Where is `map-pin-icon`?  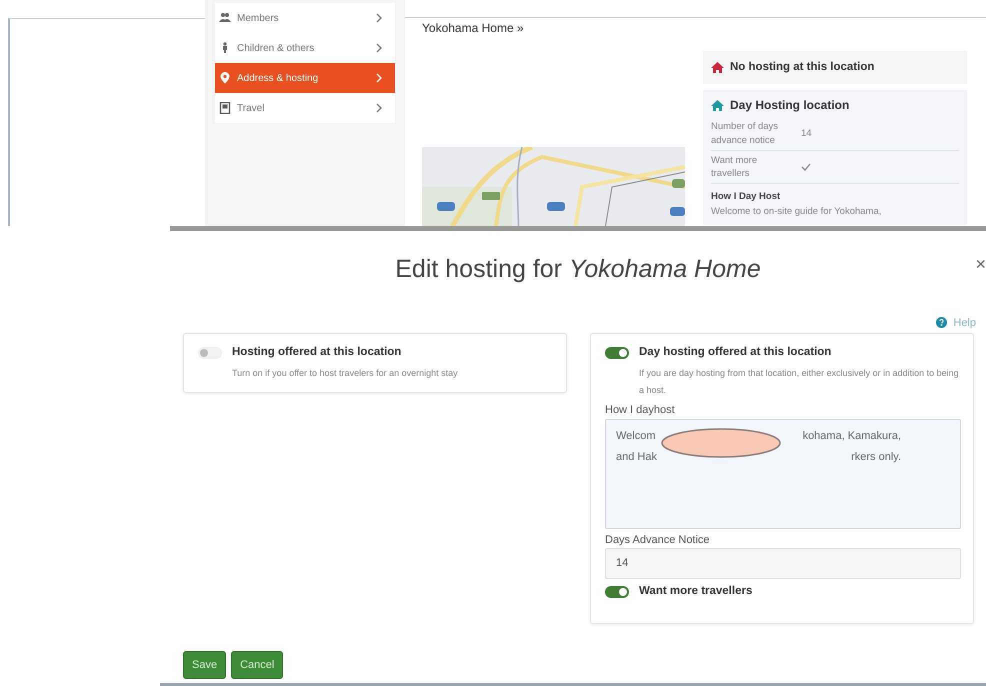
map-pin-icon is located at coordinates (225, 78).